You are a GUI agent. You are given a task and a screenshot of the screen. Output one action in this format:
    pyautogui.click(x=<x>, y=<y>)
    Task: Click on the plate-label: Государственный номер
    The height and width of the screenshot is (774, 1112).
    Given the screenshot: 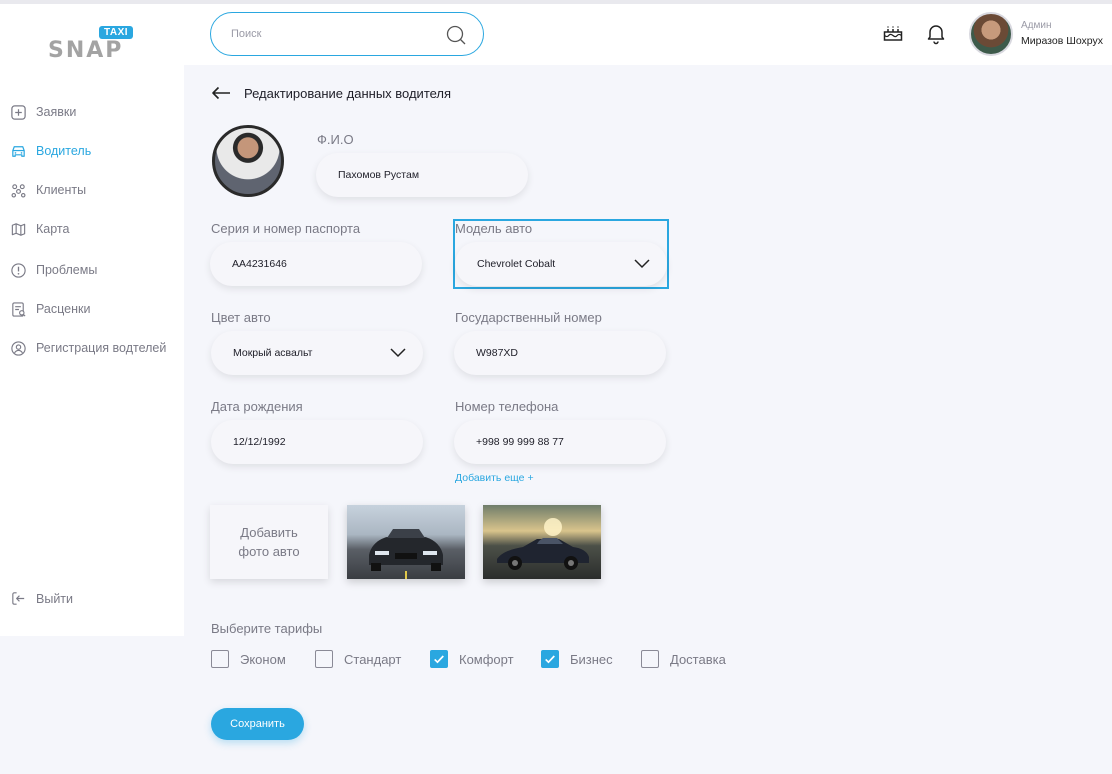 What is the action you would take?
    pyautogui.click(x=528, y=317)
    